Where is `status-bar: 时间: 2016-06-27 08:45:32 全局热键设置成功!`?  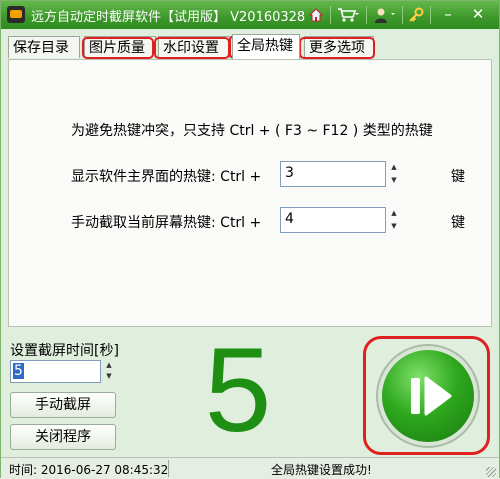 status-bar: 时间: 2016-06-27 08:45:32 全局热键设置成功! is located at coordinates (250, 468).